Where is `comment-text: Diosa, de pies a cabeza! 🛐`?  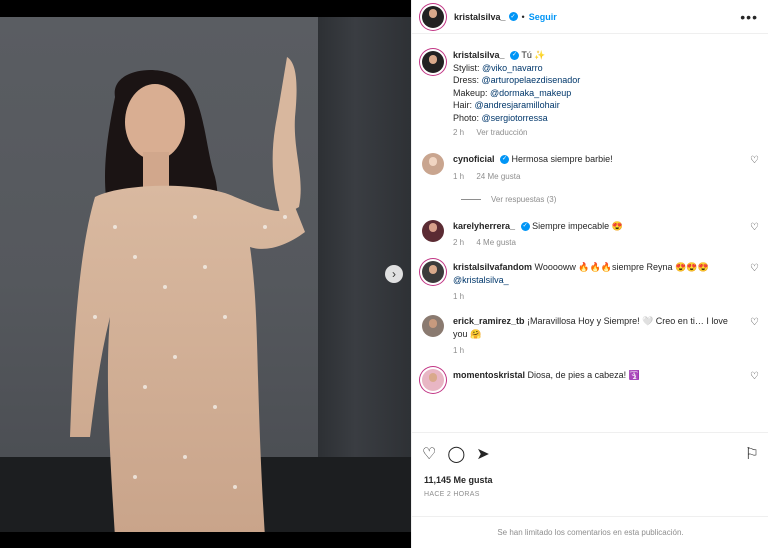 comment-text: Diosa, de pies a cabeza! 🛐 is located at coordinates (583, 375).